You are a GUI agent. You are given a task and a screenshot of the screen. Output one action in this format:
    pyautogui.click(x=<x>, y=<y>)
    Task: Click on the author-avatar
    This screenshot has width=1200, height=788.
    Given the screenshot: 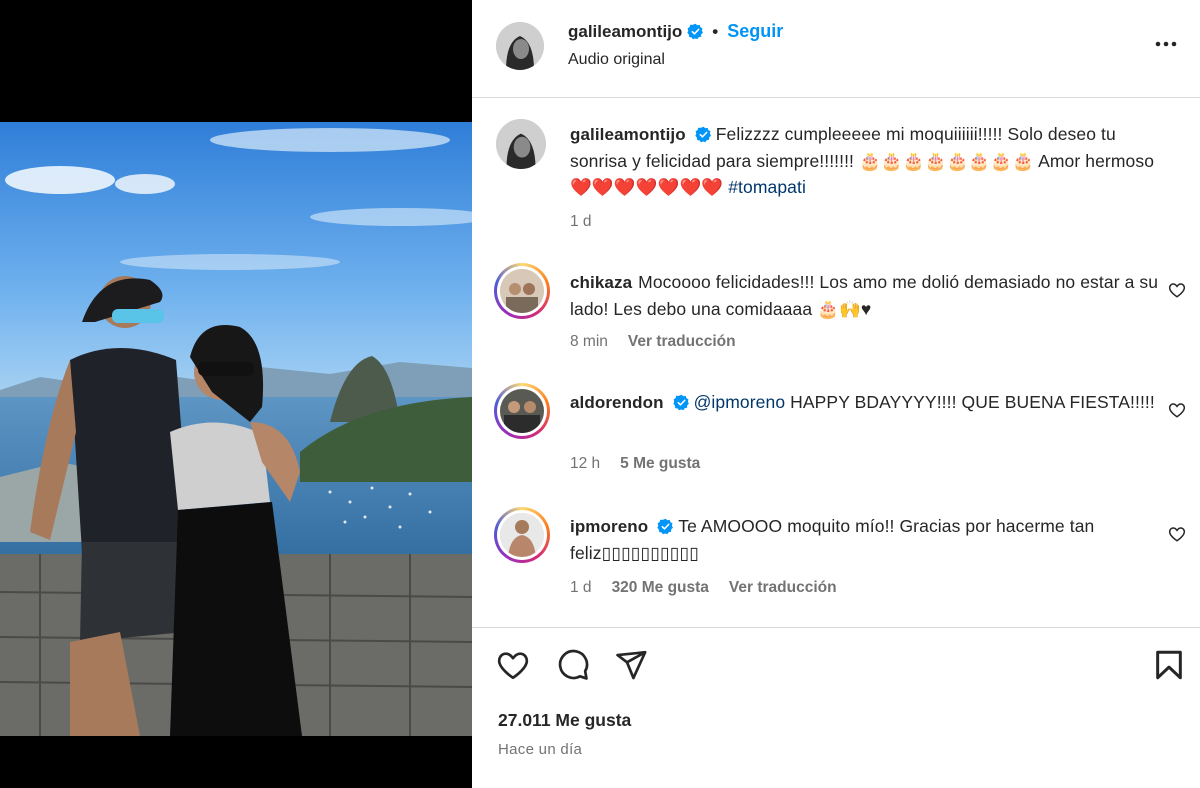 What is the action you would take?
    pyautogui.click(x=520, y=46)
    